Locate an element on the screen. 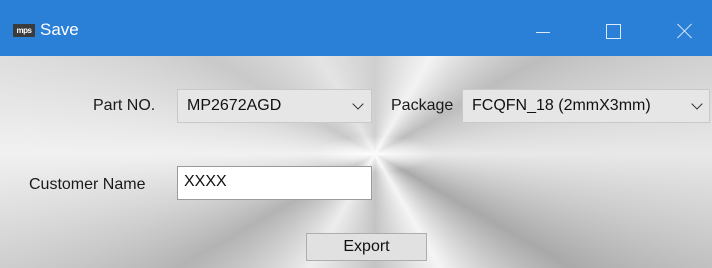 This screenshot has width=712, height=268. customer-name-input: XXXX is located at coordinates (274, 183).